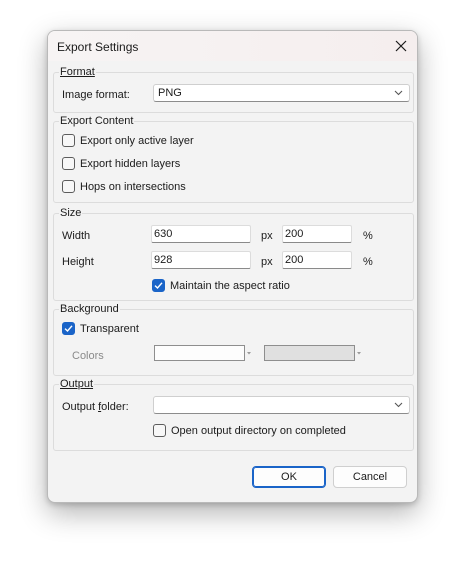  I want to click on background-group-title: Background, so click(89, 309).